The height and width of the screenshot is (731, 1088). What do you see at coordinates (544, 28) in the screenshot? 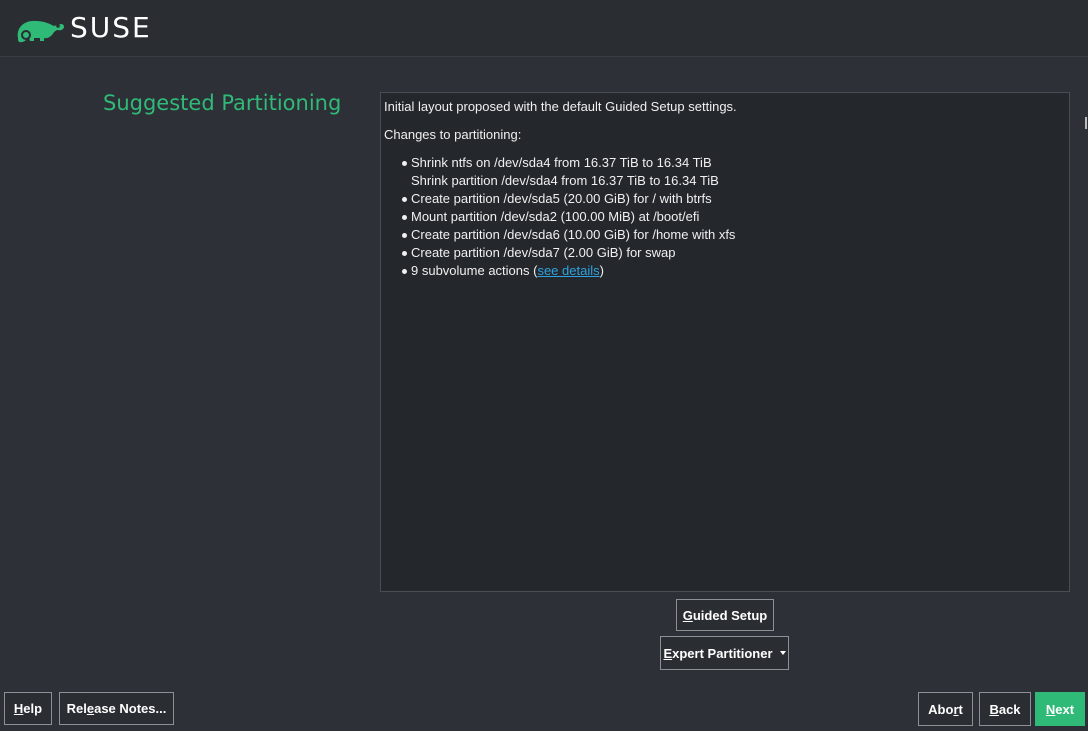
I see `top-header: SUSE` at bounding box center [544, 28].